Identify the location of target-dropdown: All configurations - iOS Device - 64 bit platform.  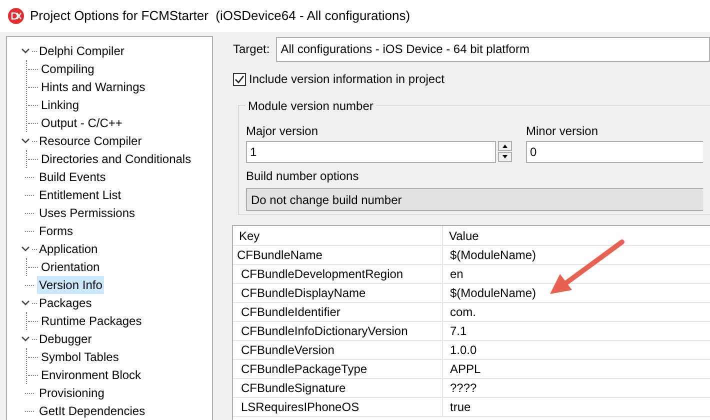
(493, 49).